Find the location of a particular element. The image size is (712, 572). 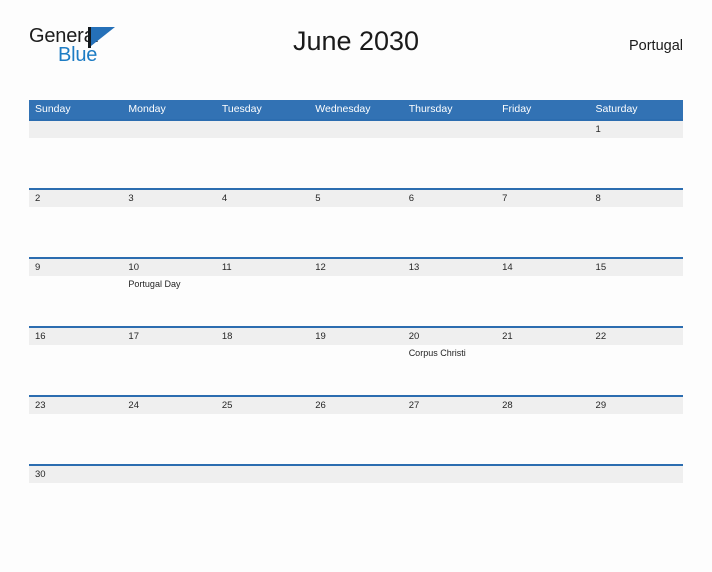

page-header: General Blue June 2030 Portugal is located at coordinates (356, 48).